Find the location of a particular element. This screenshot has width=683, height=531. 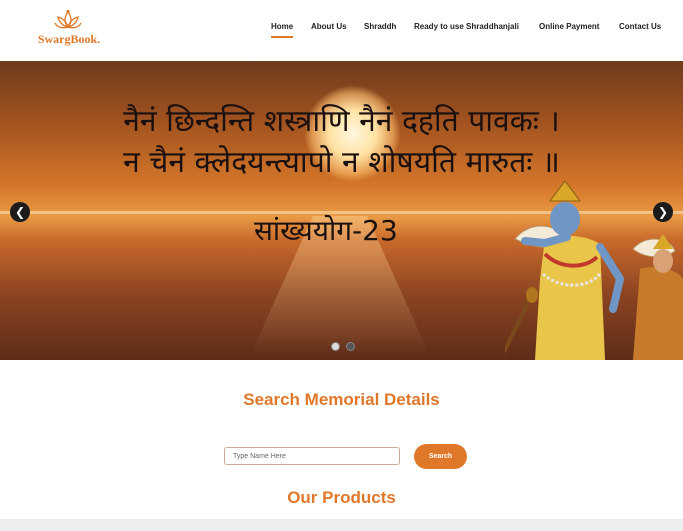

nav-online-payment: Online Payment is located at coordinates (569, 27).